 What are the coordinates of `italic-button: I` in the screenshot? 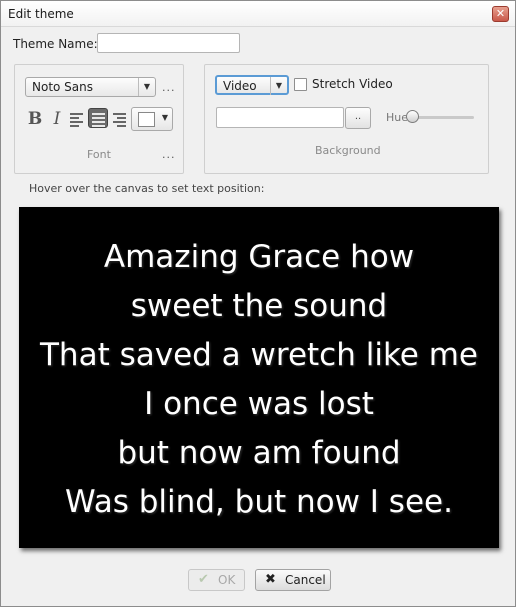 It's located at (57, 119).